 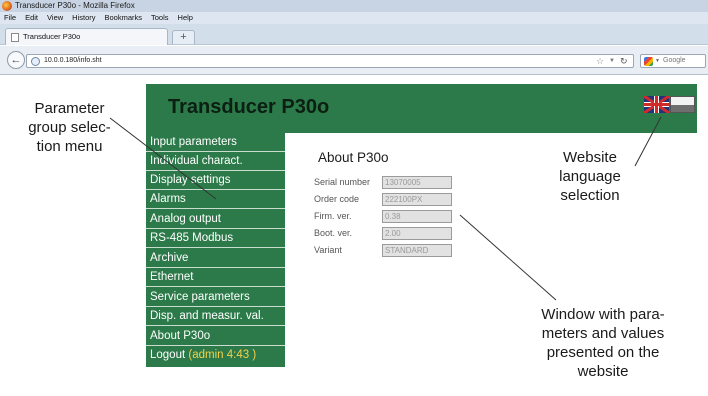 What do you see at coordinates (417, 216) in the screenshot?
I see `firmware-version-field: 0.38` at bounding box center [417, 216].